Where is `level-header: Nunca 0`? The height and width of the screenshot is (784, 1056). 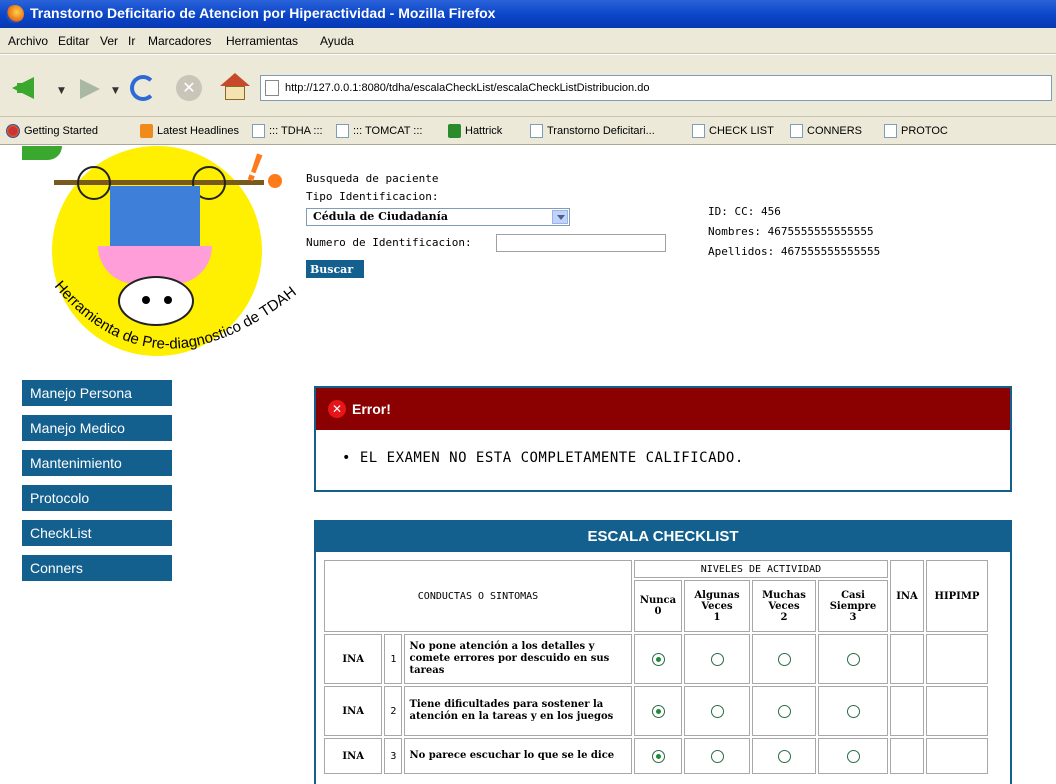 level-header: Nunca 0 is located at coordinates (658, 606).